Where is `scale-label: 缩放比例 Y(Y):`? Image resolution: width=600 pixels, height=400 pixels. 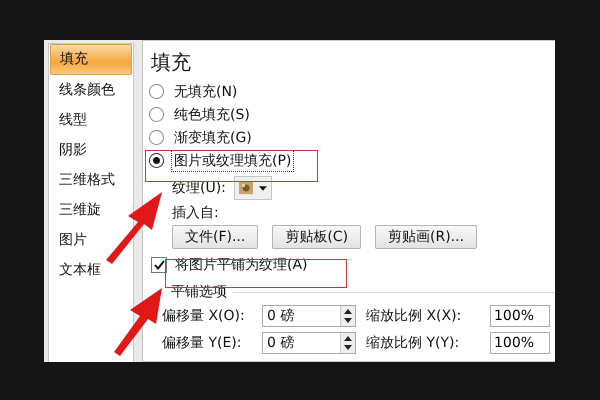
scale-label: 缩放比例 Y(Y): is located at coordinates (413, 343).